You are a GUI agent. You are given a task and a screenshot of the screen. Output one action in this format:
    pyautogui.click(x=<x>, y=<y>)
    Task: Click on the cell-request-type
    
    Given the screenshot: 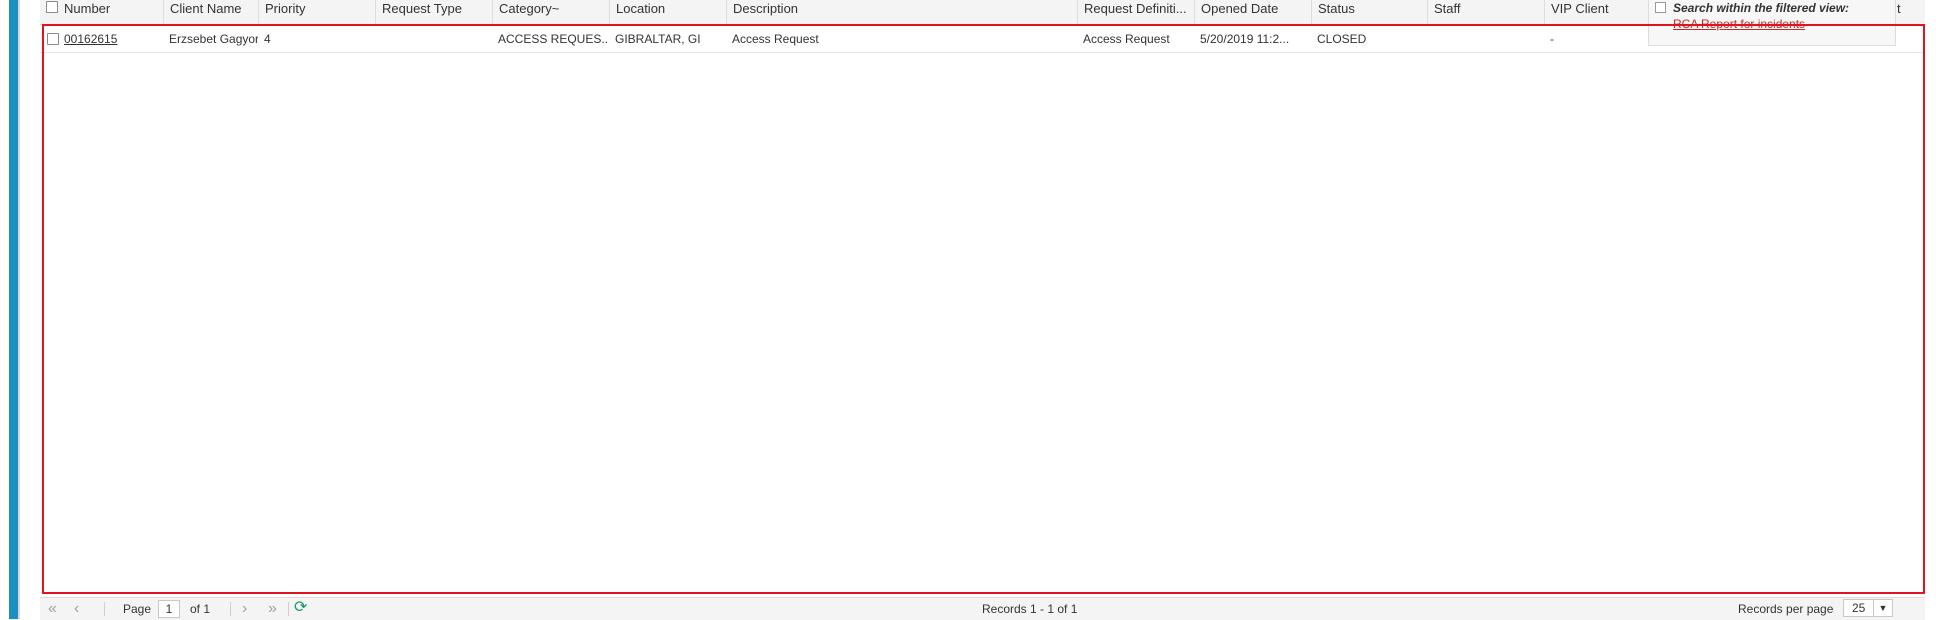 What is the action you would take?
    pyautogui.click(x=433, y=39)
    